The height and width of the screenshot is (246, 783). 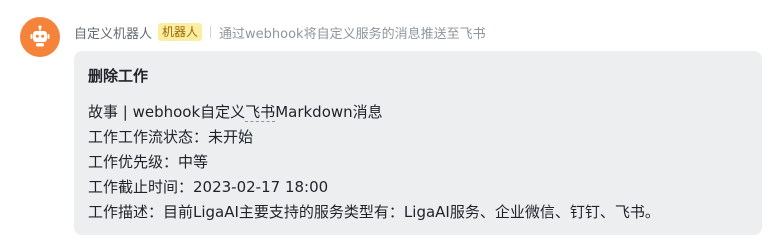 I want to click on bot-avatar, so click(x=40, y=37).